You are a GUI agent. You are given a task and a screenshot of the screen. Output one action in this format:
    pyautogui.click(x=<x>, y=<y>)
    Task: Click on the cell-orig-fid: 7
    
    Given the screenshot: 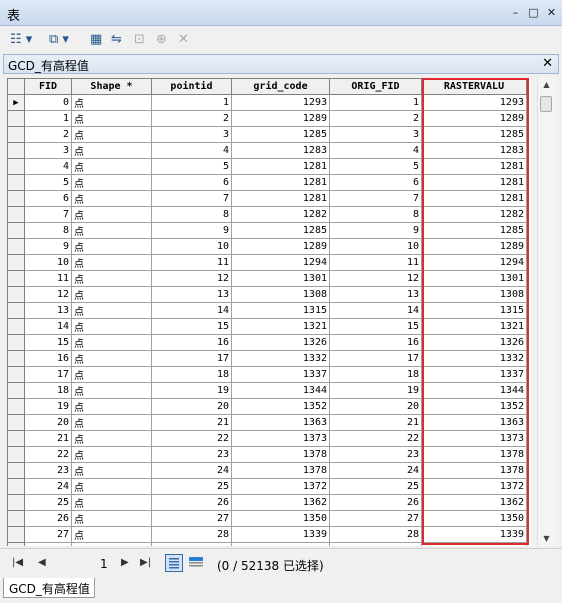 What is the action you would take?
    pyautogui.click(x=375, y=198)
    